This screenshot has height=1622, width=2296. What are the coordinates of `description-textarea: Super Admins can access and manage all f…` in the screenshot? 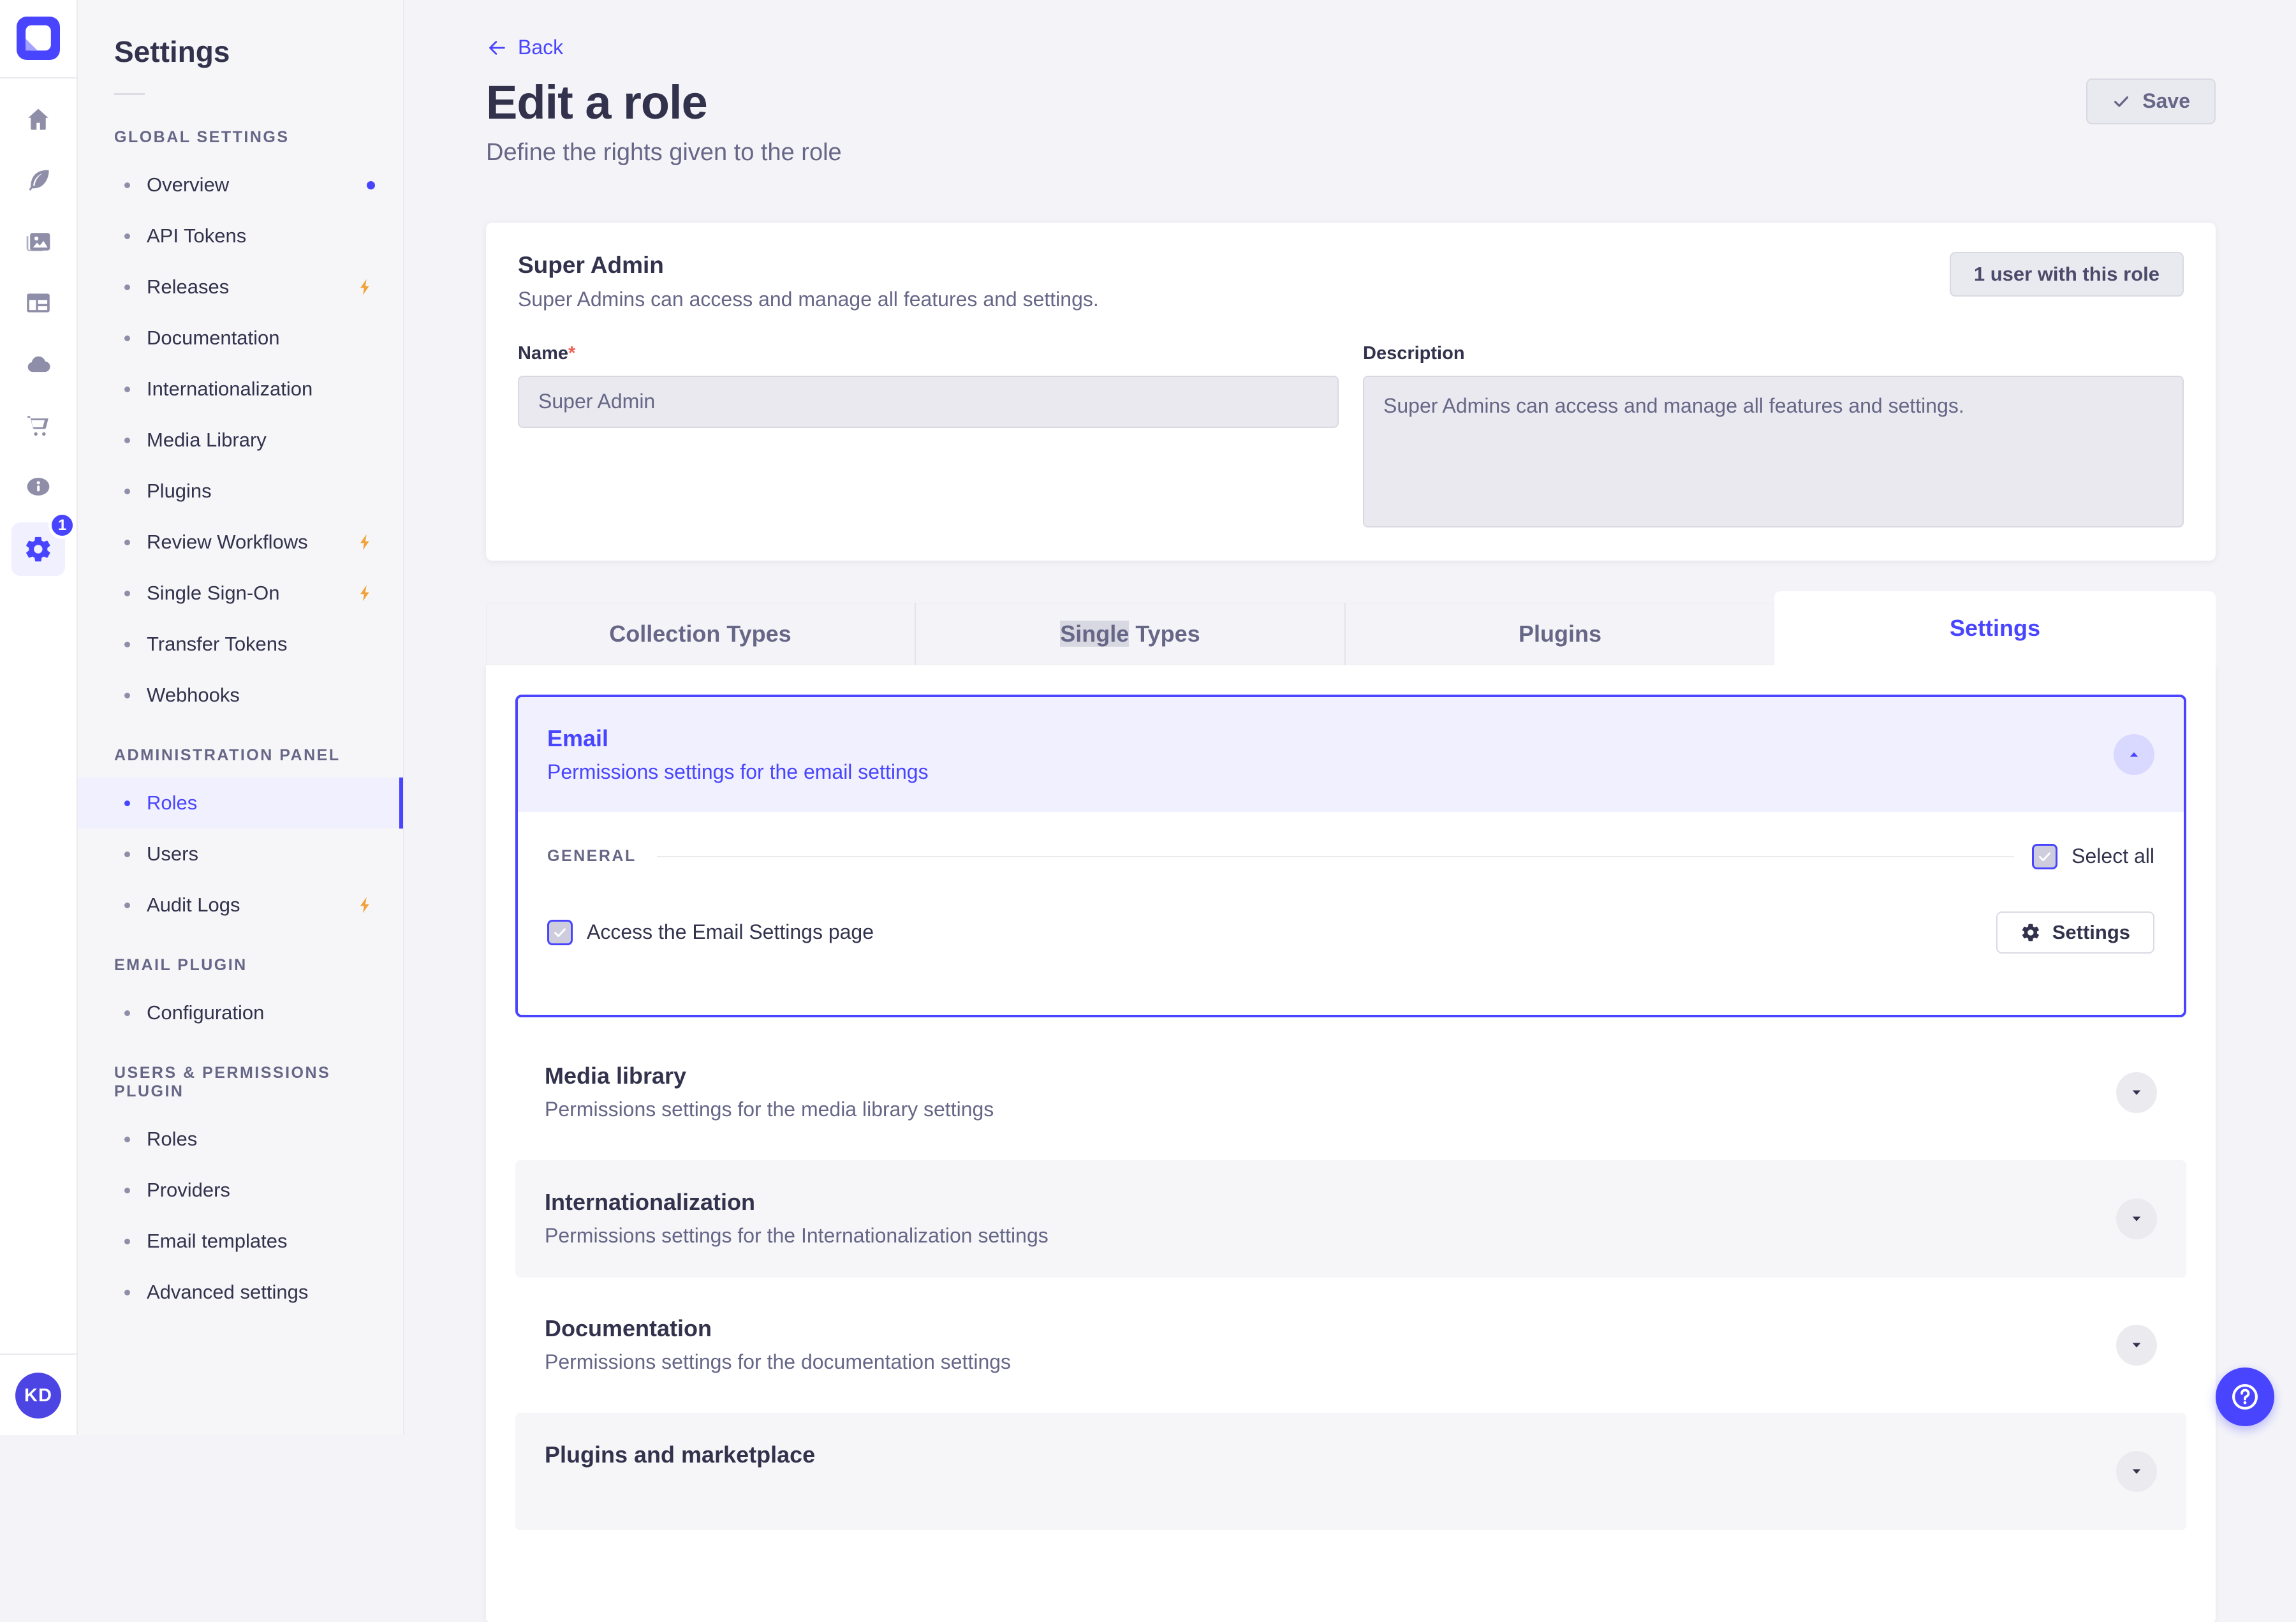 It's located at (1773, 452).